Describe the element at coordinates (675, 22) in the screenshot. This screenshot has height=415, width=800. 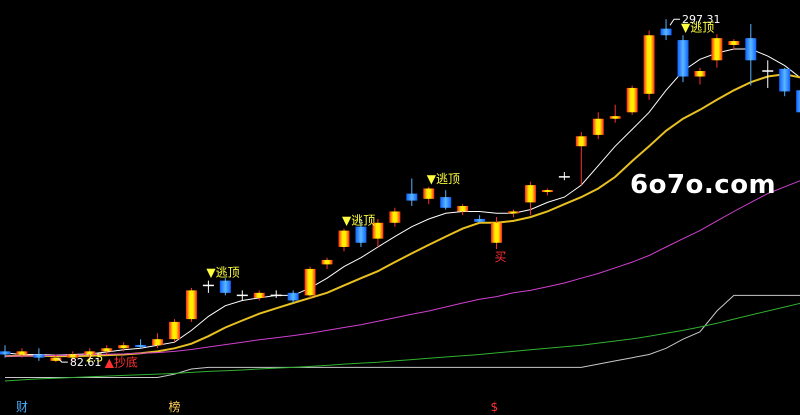
I see `high-label-leader` at that location.